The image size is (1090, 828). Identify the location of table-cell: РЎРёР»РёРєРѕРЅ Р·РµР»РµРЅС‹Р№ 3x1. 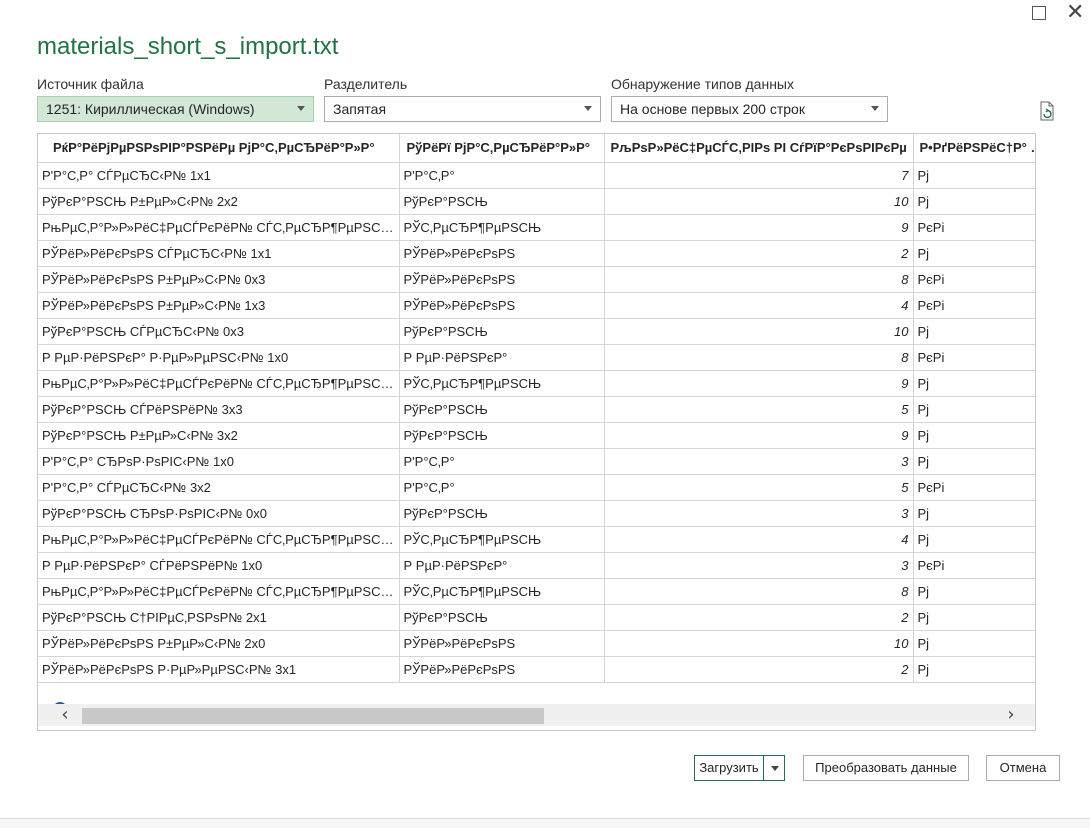
(219, 669).